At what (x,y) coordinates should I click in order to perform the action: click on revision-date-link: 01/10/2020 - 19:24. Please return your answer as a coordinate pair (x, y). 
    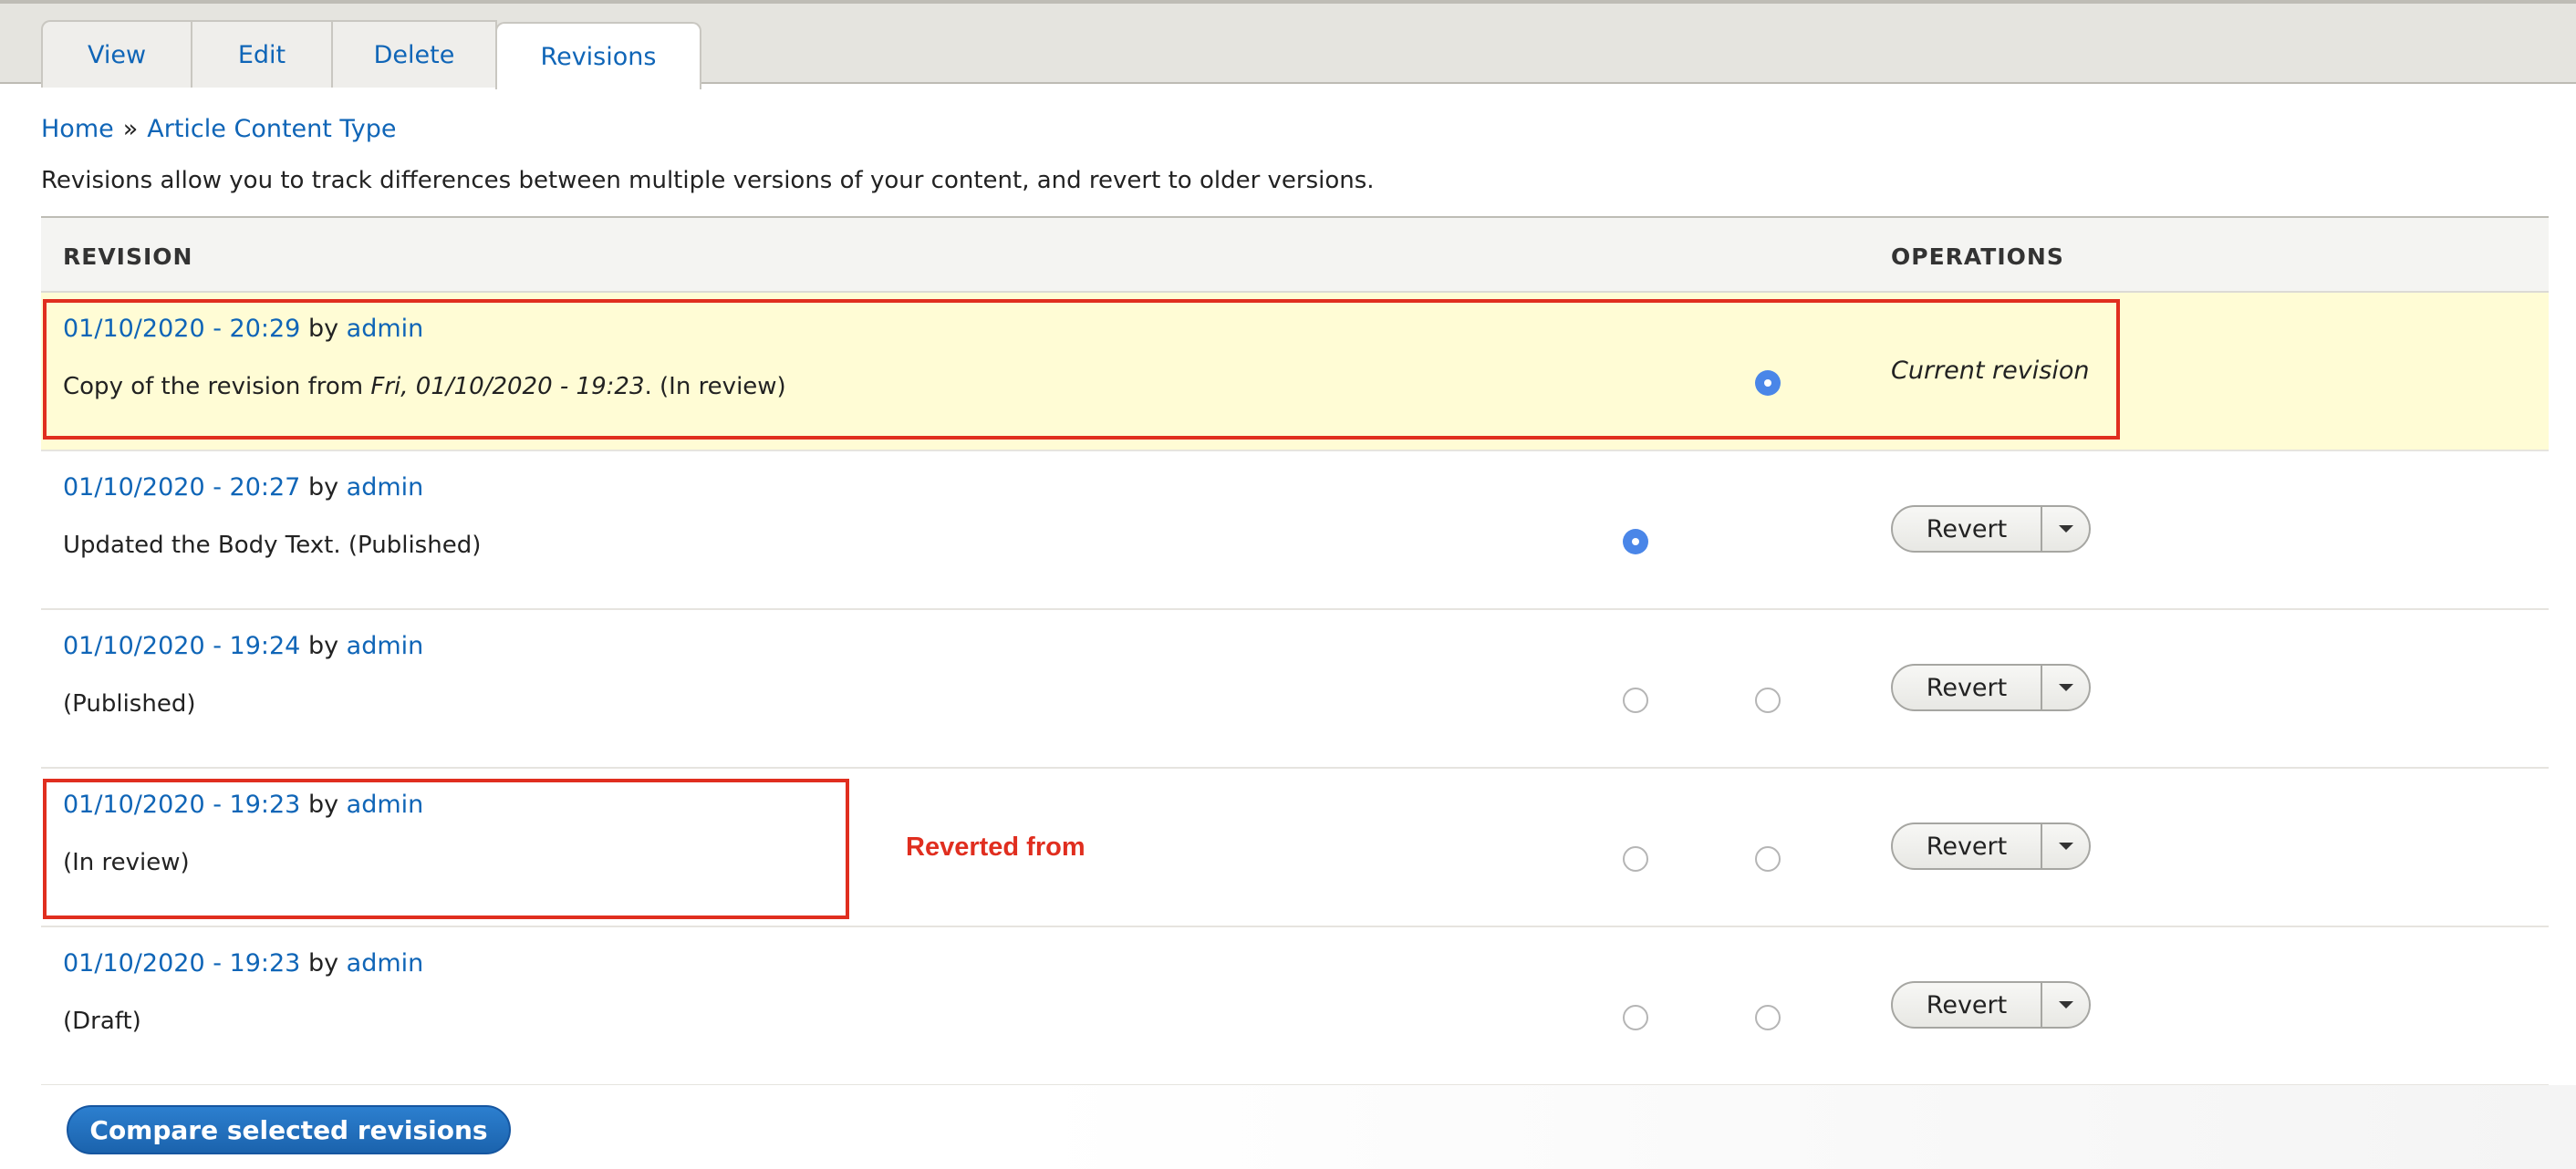
    Looking at the image, I should click on (181, 646).